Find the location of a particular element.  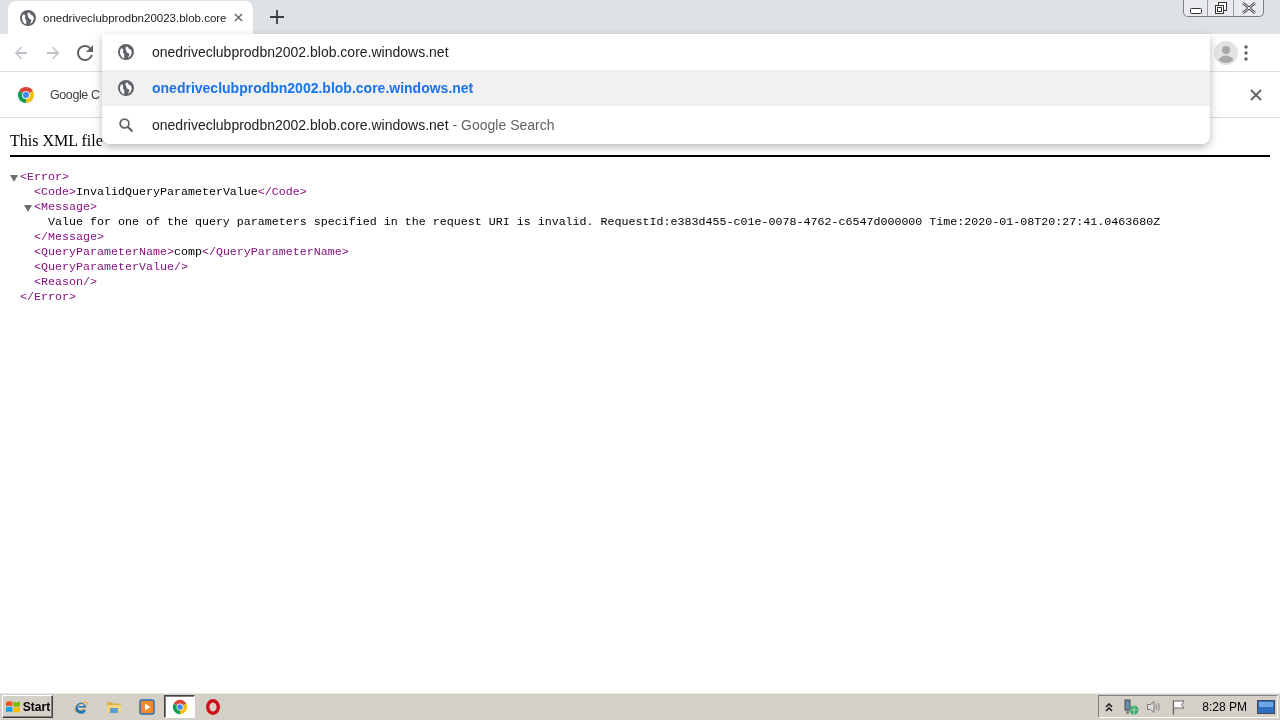

xml-line: <Message> is located at coordinates (65, 207).